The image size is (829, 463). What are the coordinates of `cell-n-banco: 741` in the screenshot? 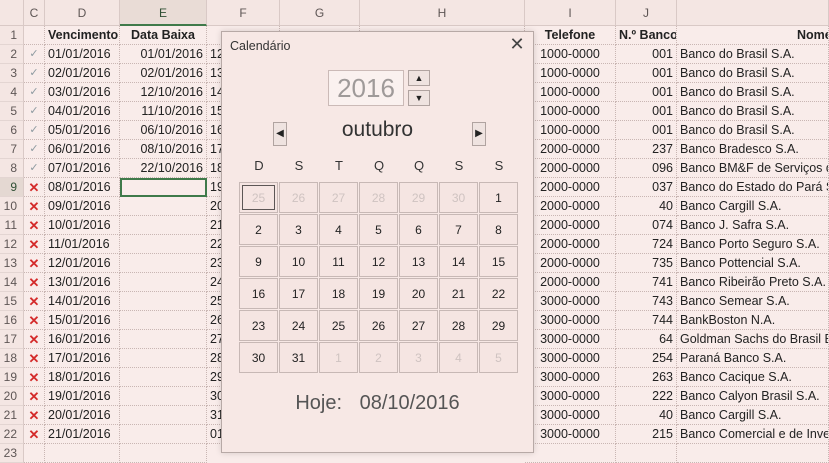 It's located at (646, 282).